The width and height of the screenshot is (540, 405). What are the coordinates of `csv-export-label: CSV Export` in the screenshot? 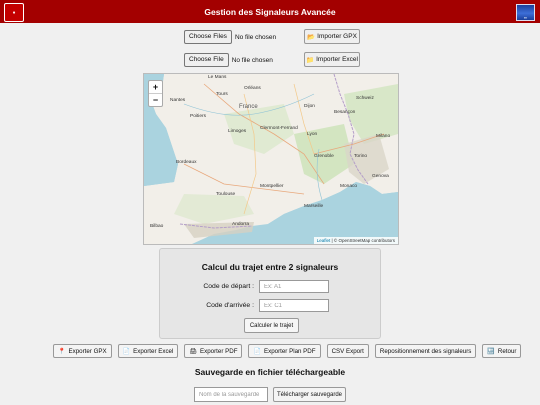 It's located at (347, 351).